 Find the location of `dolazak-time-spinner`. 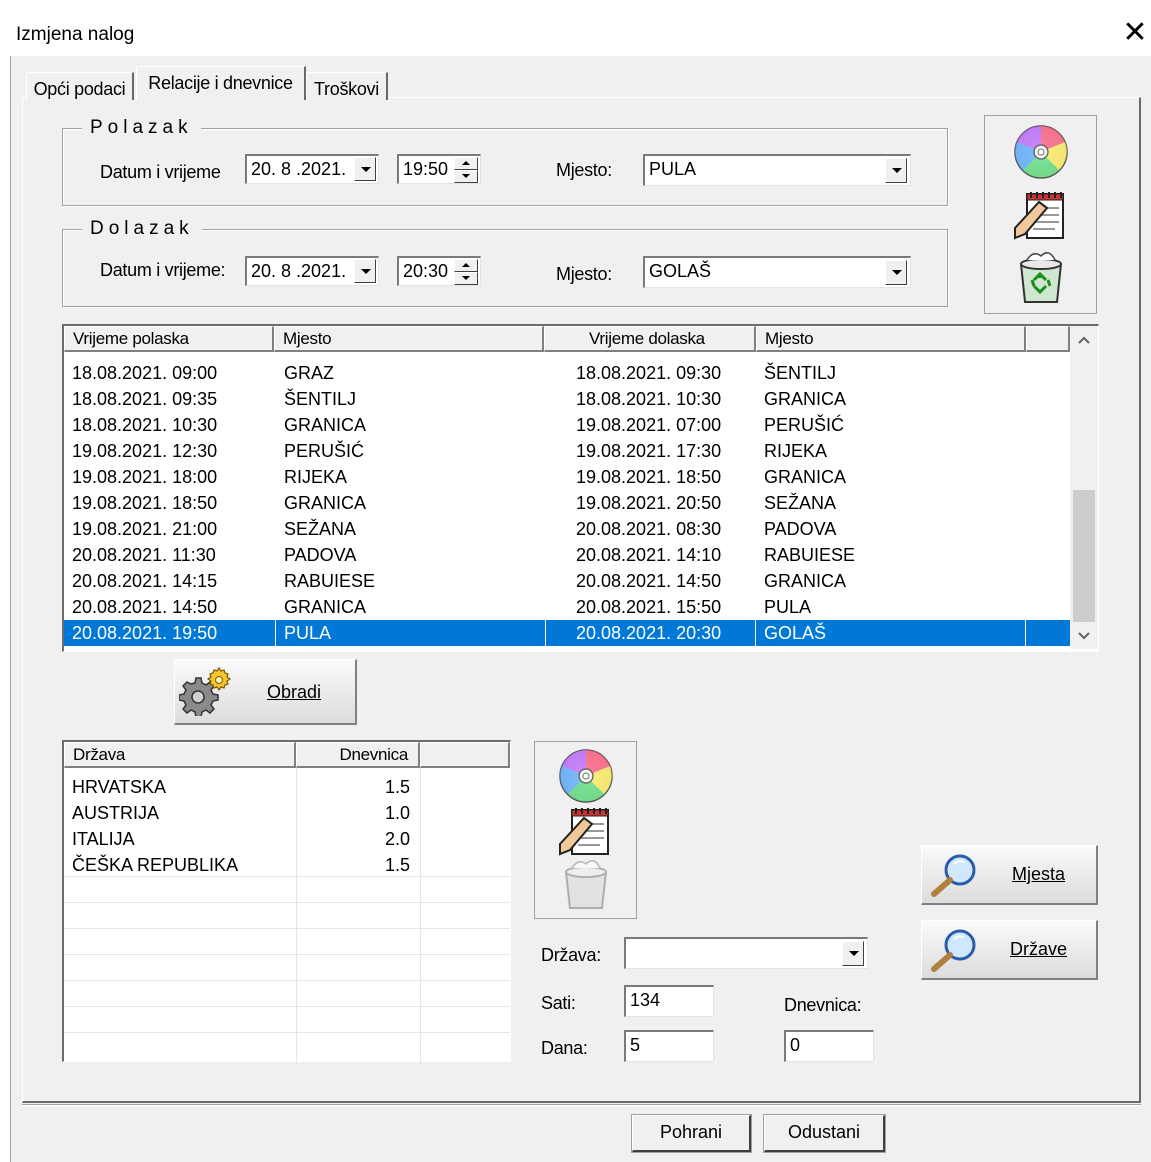

dolazak-time-spinner is located at coordinates (466, 272).